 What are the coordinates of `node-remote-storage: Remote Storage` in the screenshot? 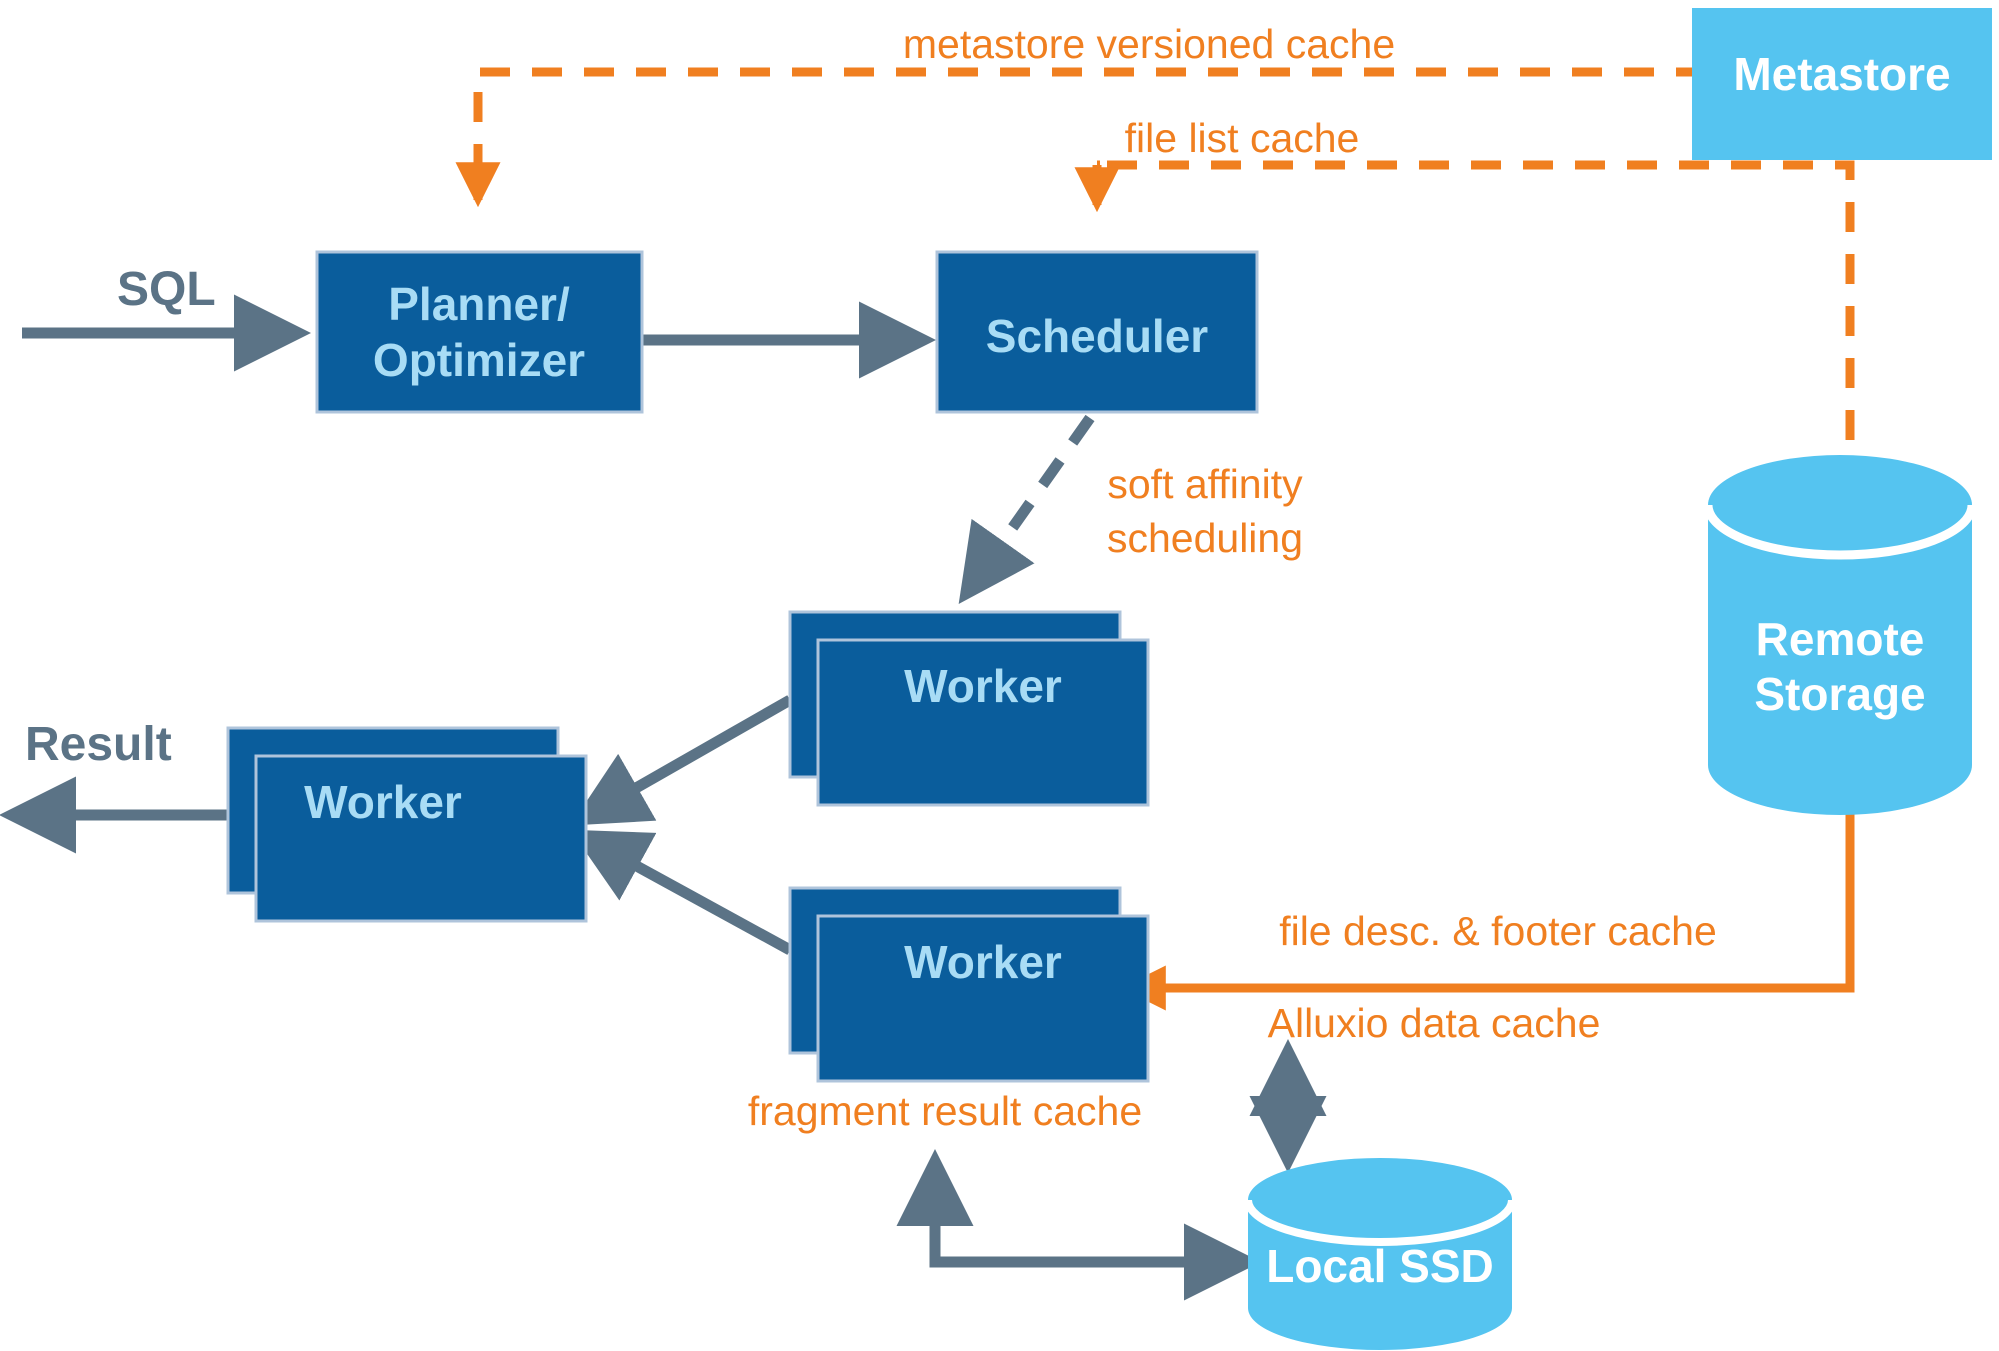 It's located at (1840, 635).